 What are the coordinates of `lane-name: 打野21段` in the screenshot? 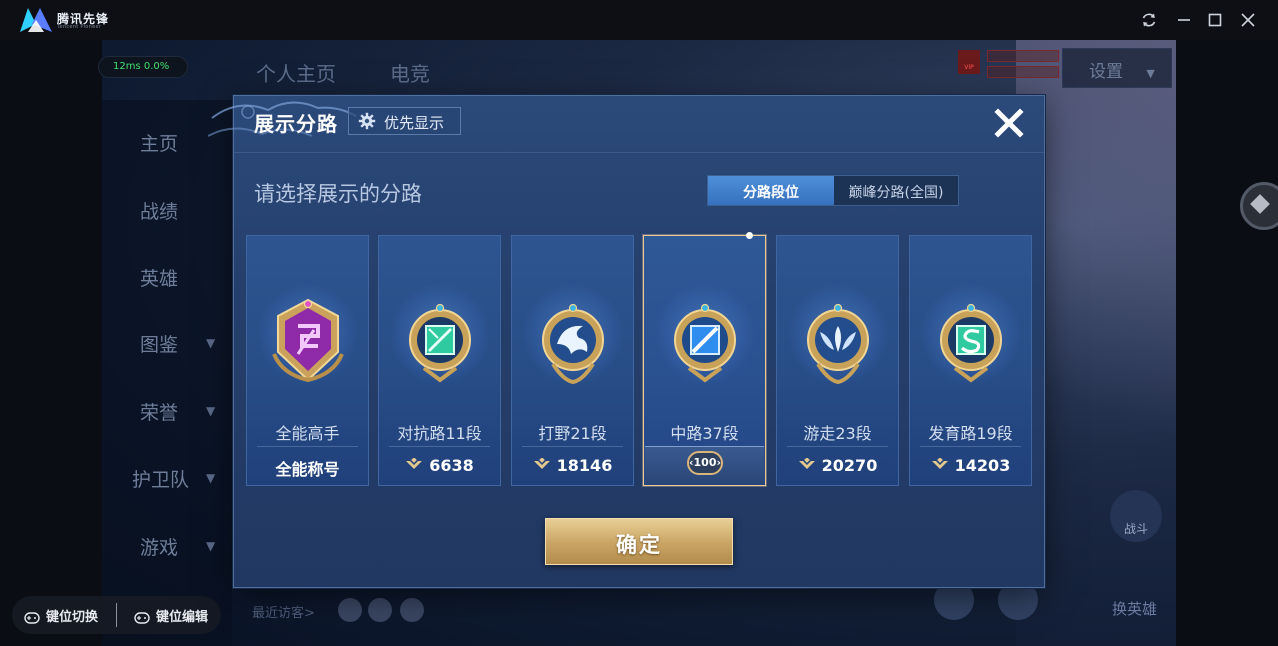 It's located at (572, 433).